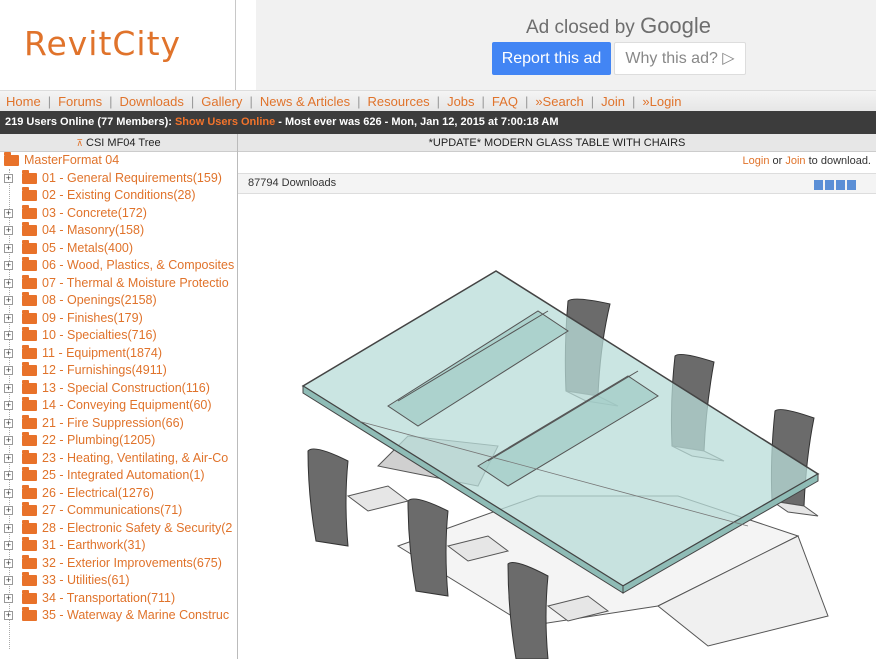 This screenshot has height=659, width=876. I want to click on tree-item: +28 - Electronic Safety & Security(2, so click(118, 528).